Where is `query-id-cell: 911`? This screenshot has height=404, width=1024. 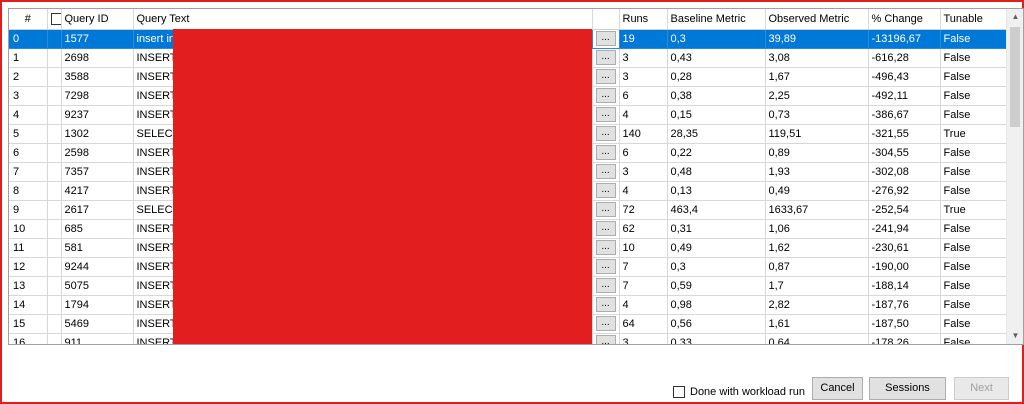
query-id-cell: 911 is located at coordinates (97, 338).